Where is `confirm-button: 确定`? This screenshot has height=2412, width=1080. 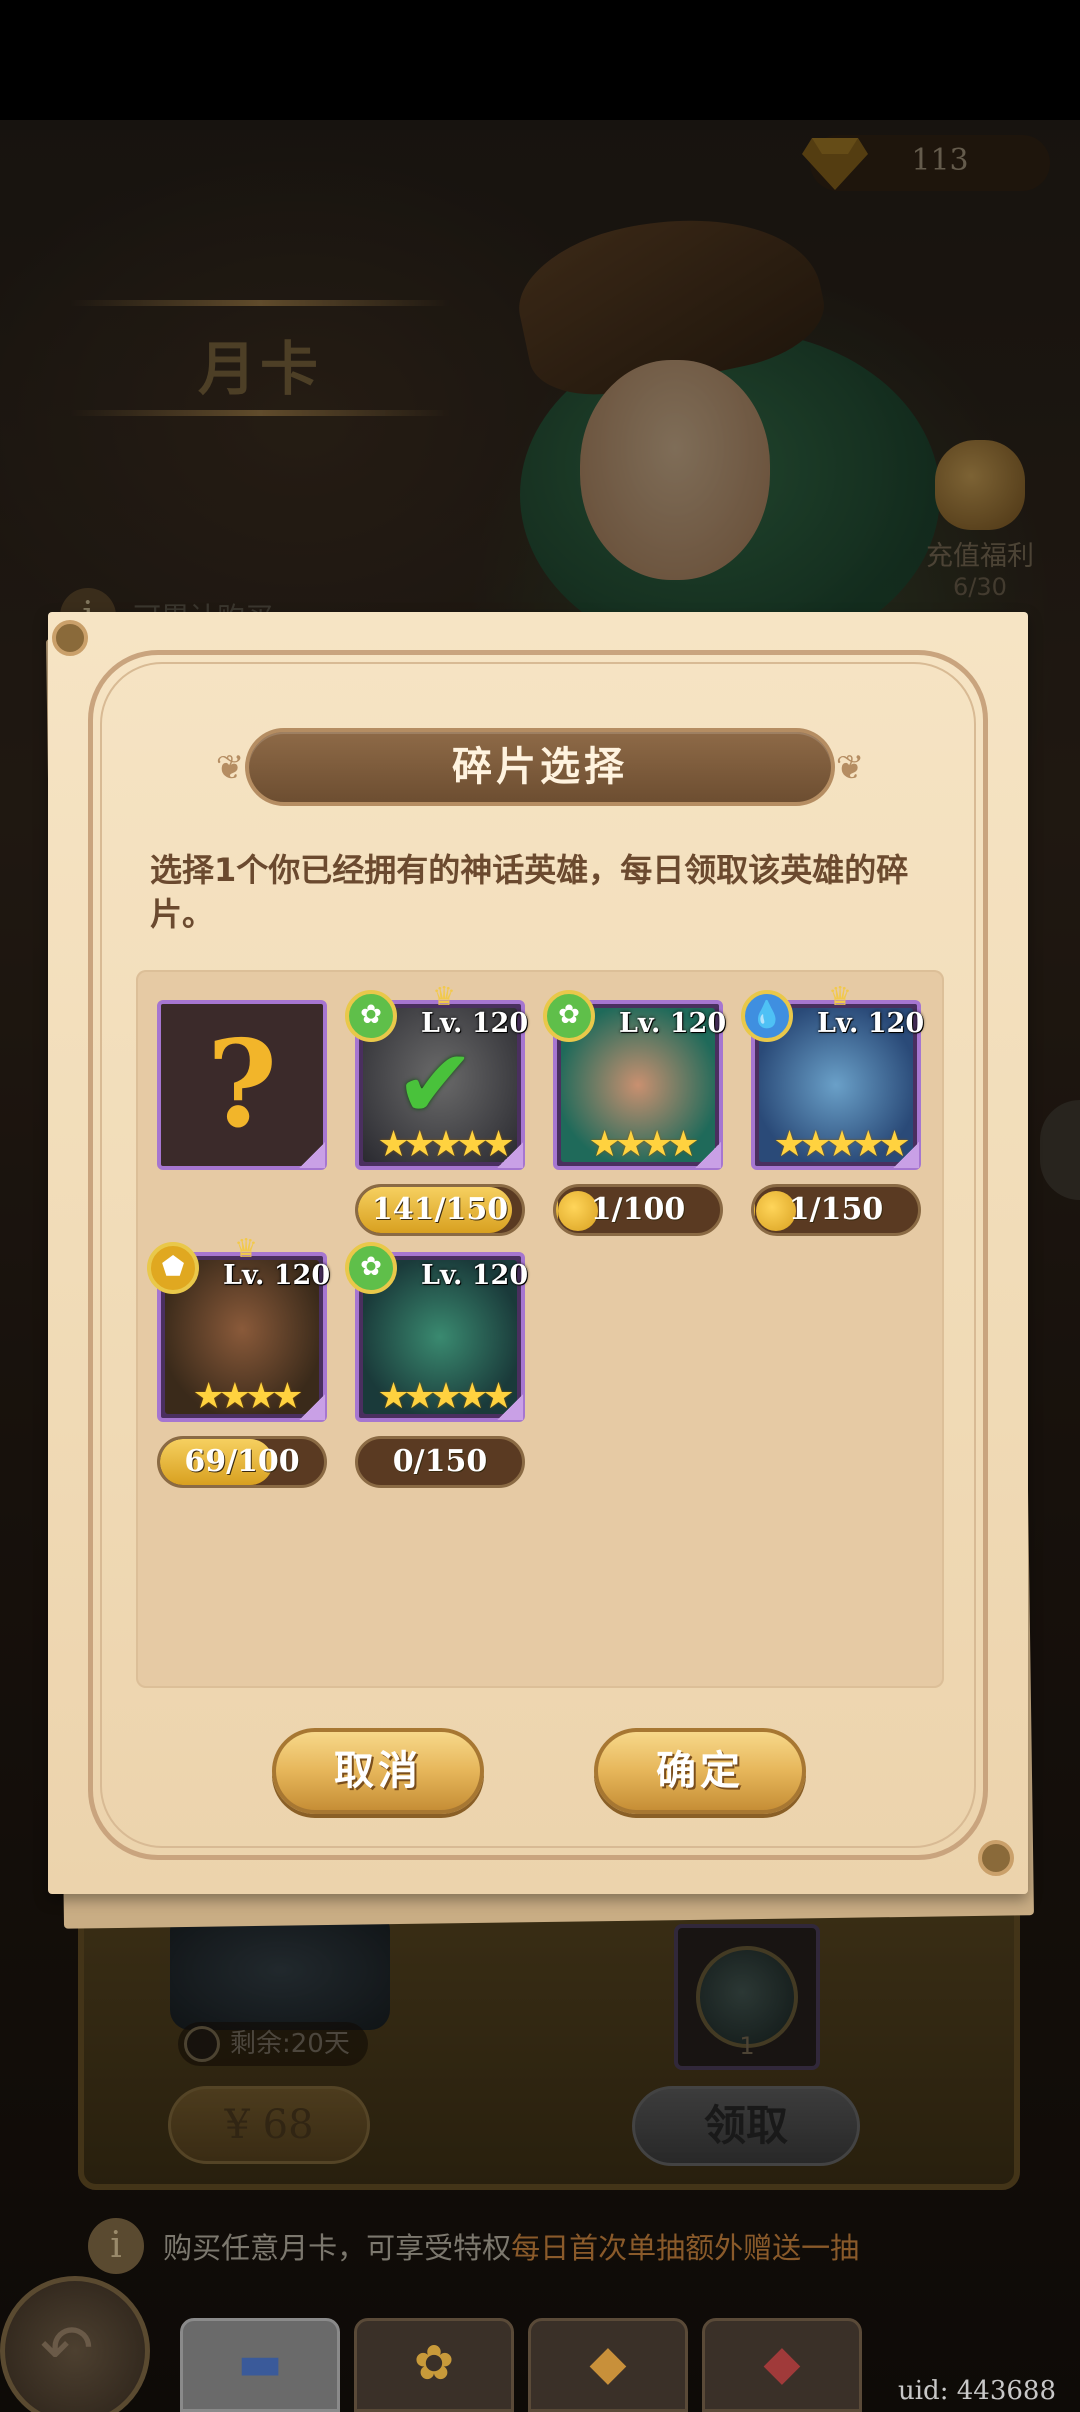 confirm-button: 确定 is located at coordinates (700, 1771).